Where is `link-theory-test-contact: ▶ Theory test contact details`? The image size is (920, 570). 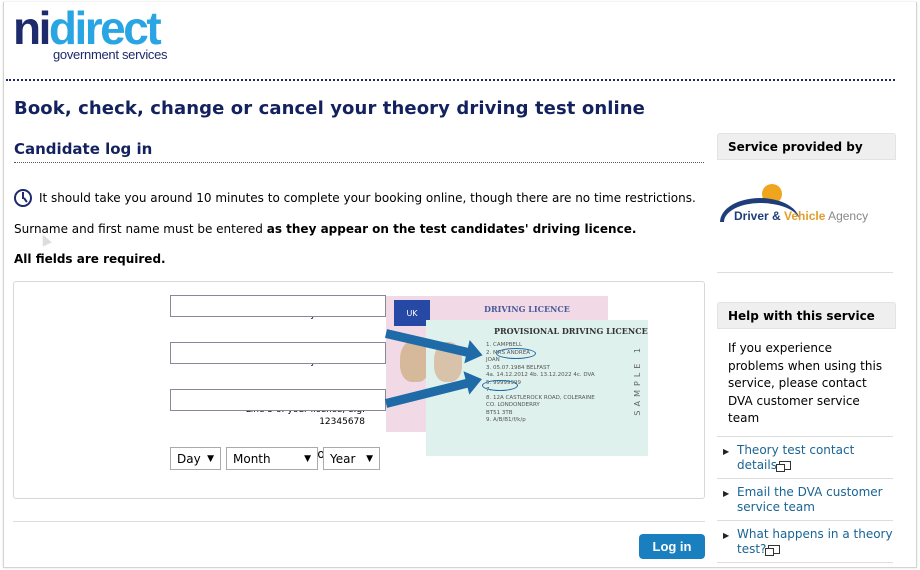
link-theory-test-contact: ▶ Theory test contact details is located at coordinates (808, 458).